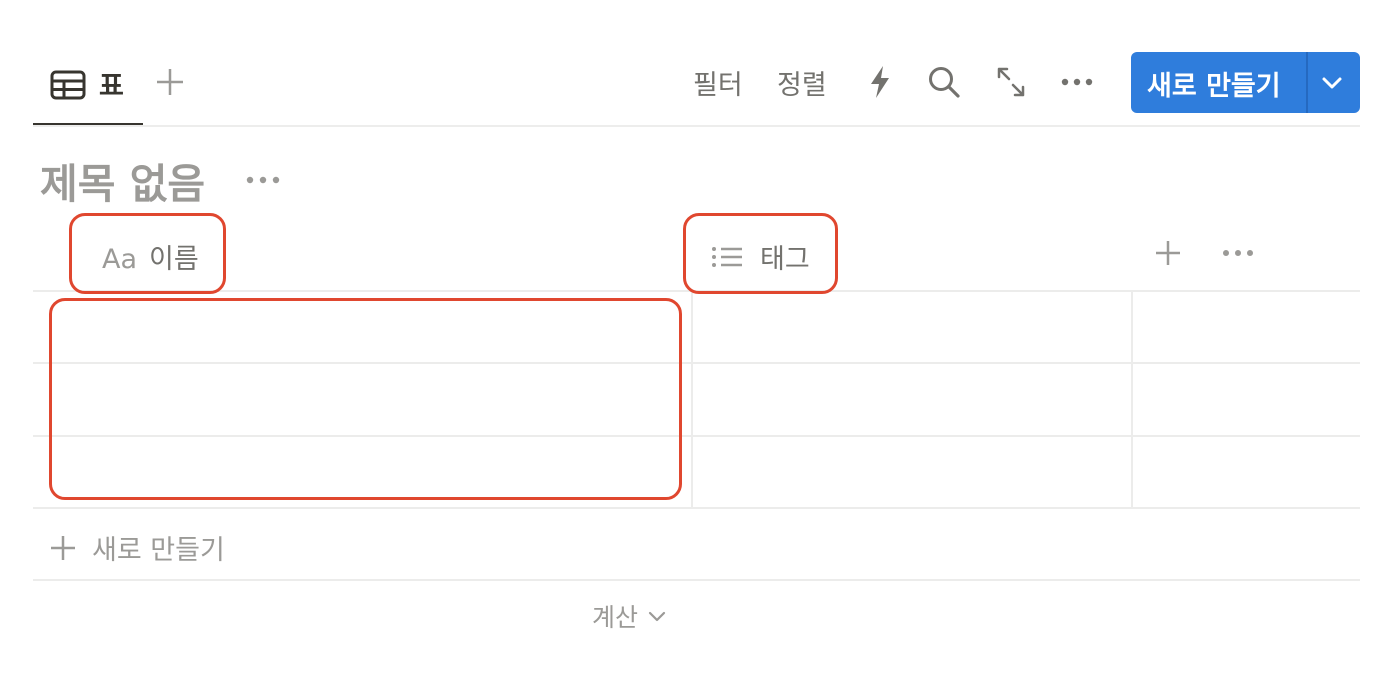  What do you see at coordinates (696, 580) in the screenshot?
I see `footer-divider` at bounding box center [696, 580].